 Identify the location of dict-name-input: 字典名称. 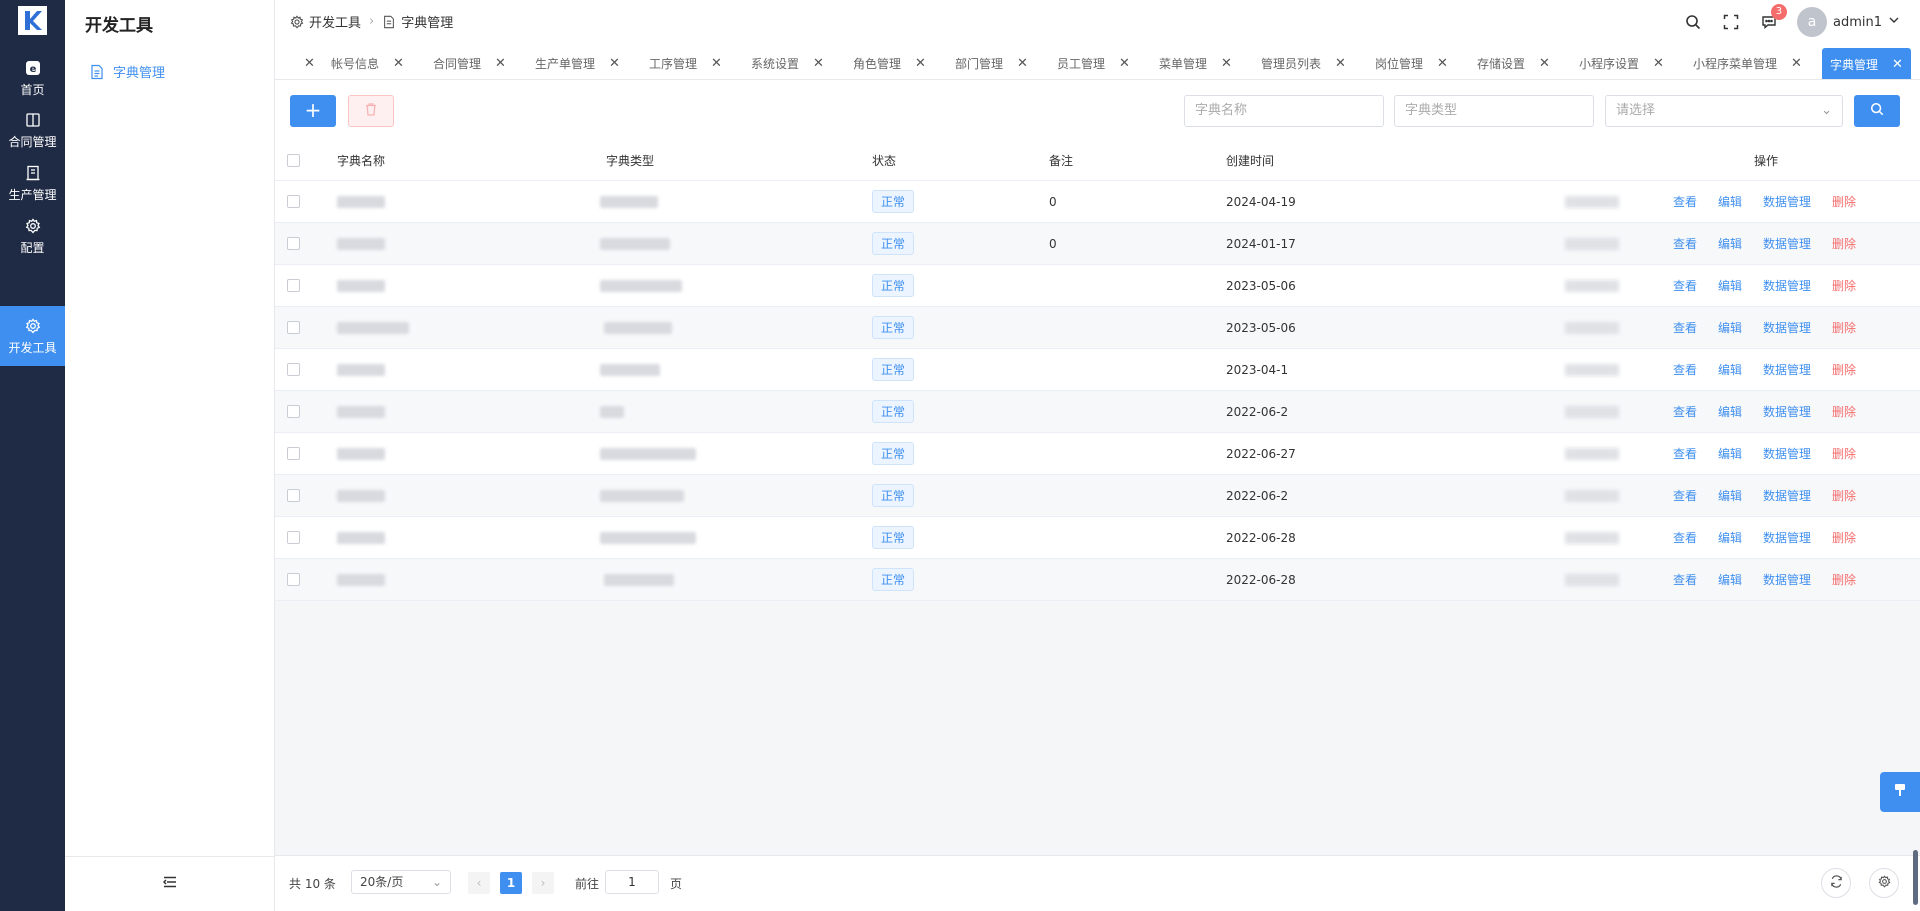
(1284, 111).